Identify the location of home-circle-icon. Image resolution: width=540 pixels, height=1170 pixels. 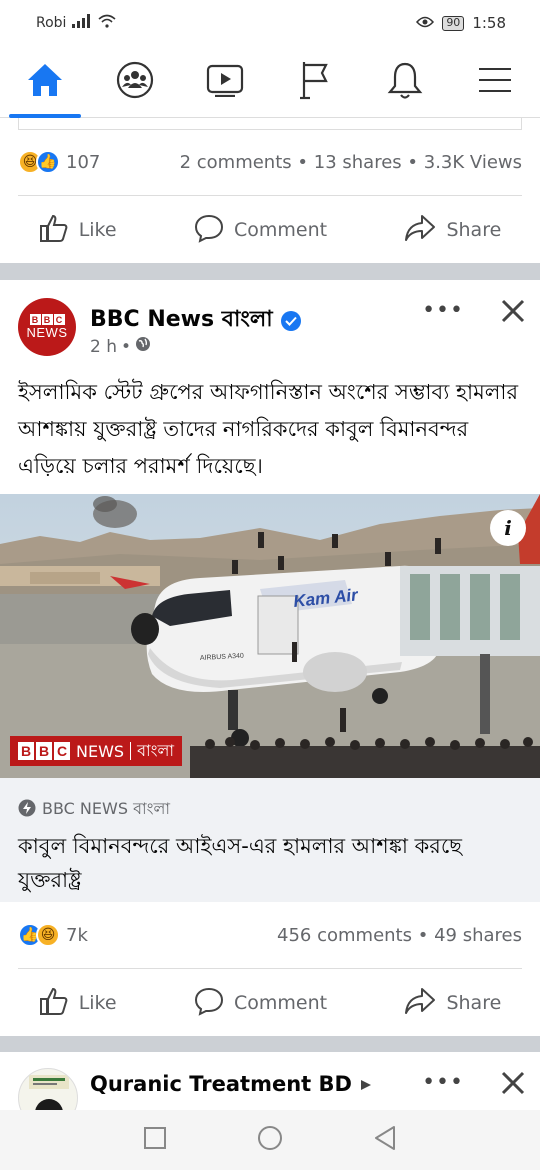
(270, 1140).